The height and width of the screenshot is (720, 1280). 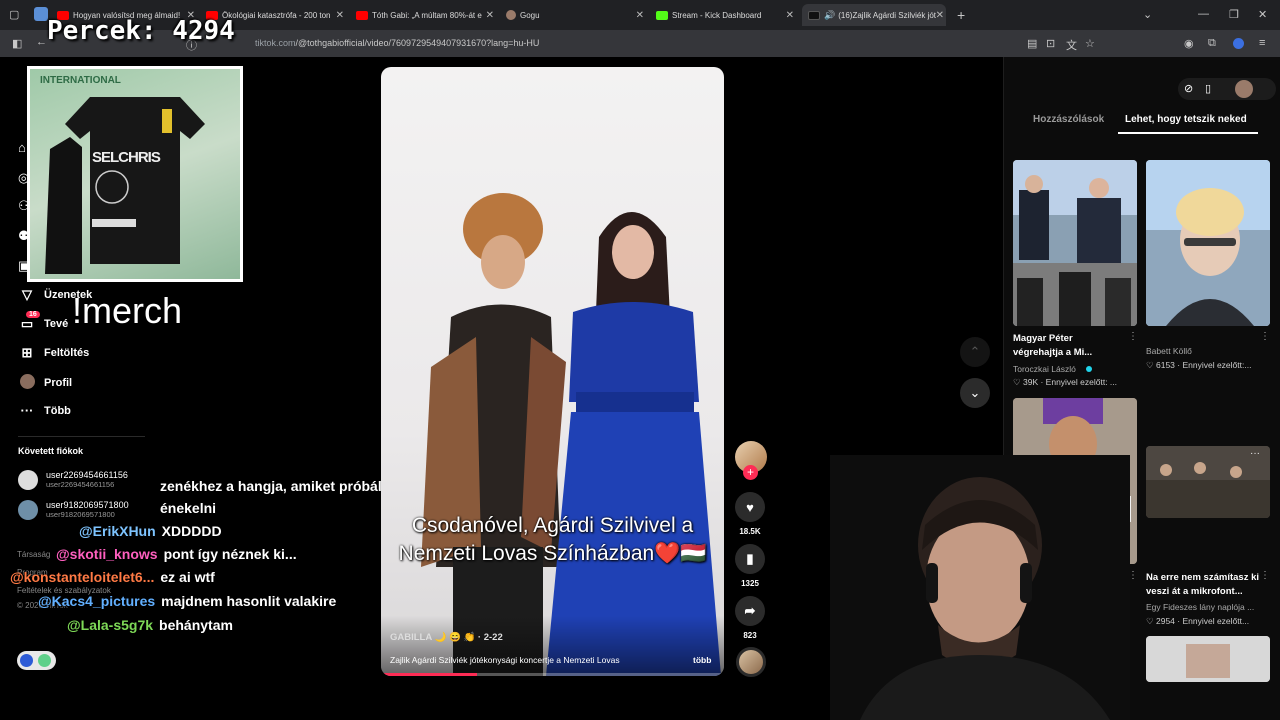 What do you see at coordinates (1090, 43) in the screenshot?
I see `bookmark-star-icon: ☆` at bounding box center [1090, 43].